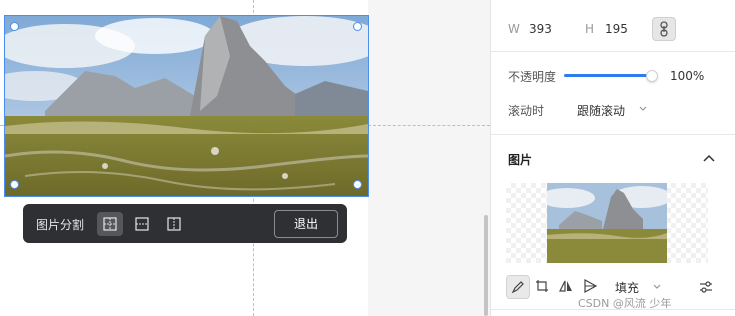 Image resolution: width=735 pixels, height=316 pixels. Describe the element at coordinates (540, 29) in the screenshot. I see `width-input: 393` at that location.